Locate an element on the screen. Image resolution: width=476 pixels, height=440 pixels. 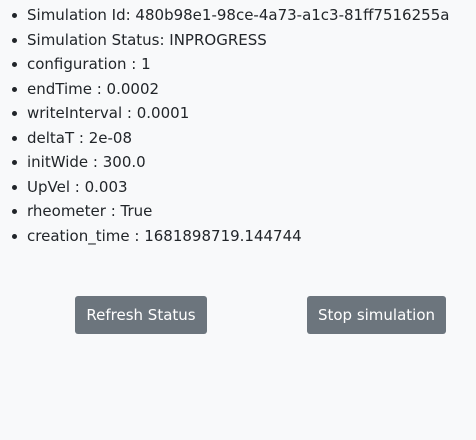
init-wide-text: initWide : 300.0 is located at coordinates (86, 162).